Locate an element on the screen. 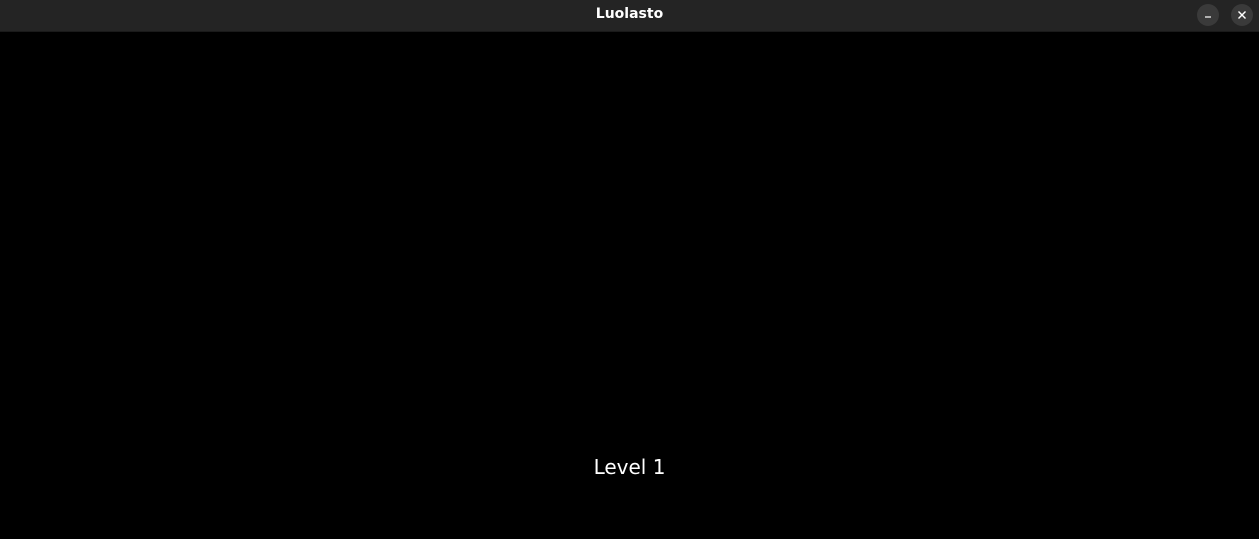 This screenshot has width=1259, height=539. close-icon is located at coordinates (1242, 15).